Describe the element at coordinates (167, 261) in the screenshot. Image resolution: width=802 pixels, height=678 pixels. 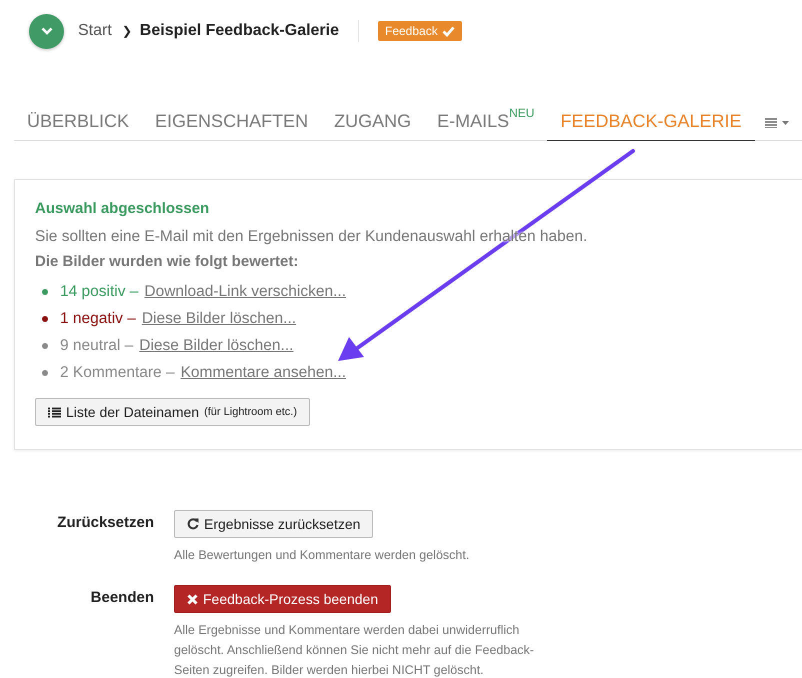
I see `panel-subtitle: Die Bilder wurden wie folgt bewertet:` at that location.